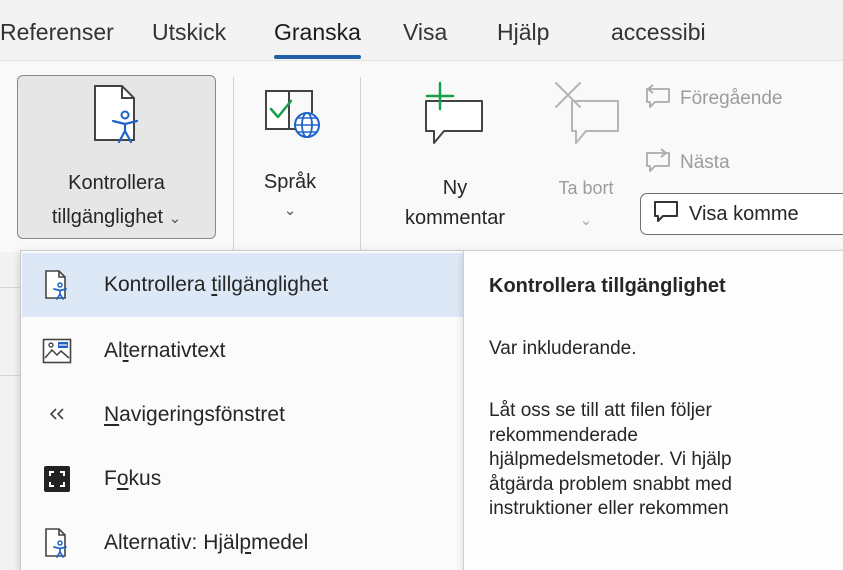  I want to click on navigation-pane-icon, so click(52, 415).